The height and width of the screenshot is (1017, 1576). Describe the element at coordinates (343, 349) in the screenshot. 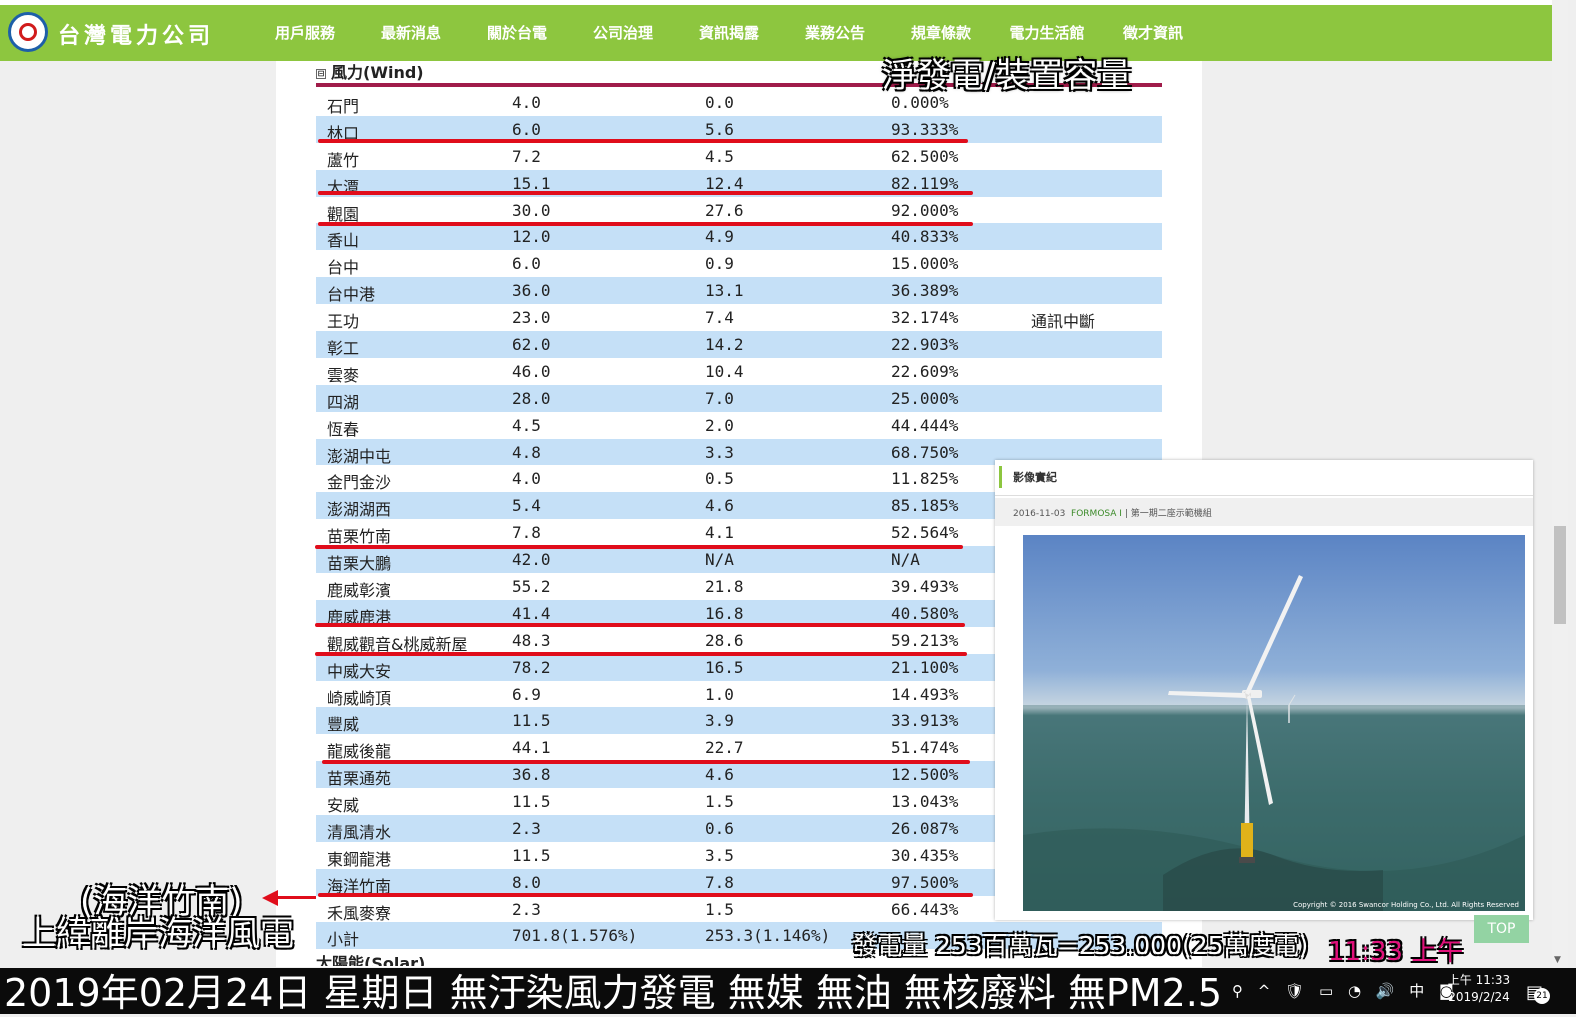

I see `station-name: 彰工` at that location.